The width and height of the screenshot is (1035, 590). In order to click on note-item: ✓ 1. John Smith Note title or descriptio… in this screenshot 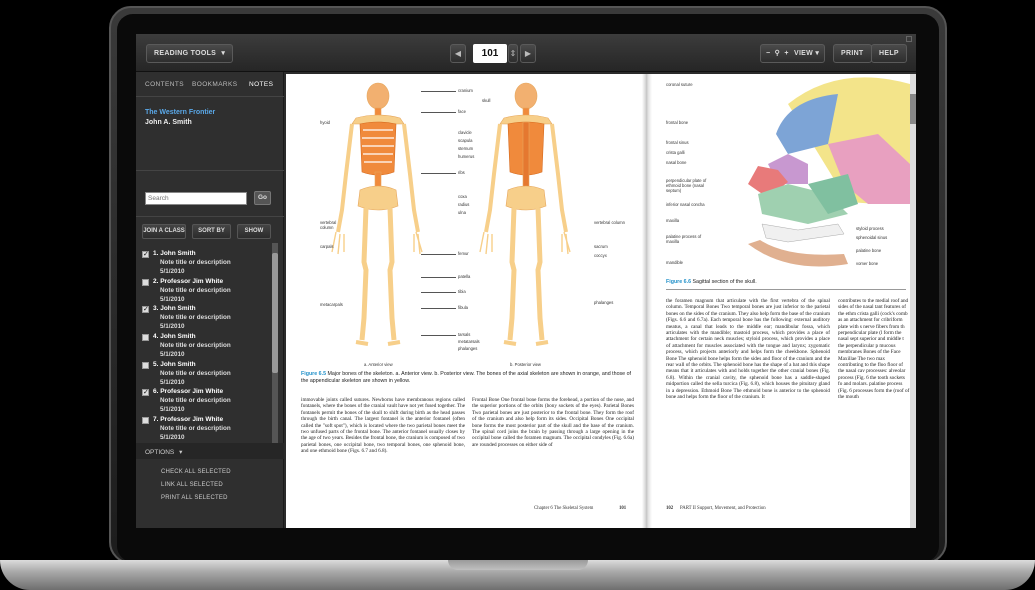, I will do `click(206, 263)`.